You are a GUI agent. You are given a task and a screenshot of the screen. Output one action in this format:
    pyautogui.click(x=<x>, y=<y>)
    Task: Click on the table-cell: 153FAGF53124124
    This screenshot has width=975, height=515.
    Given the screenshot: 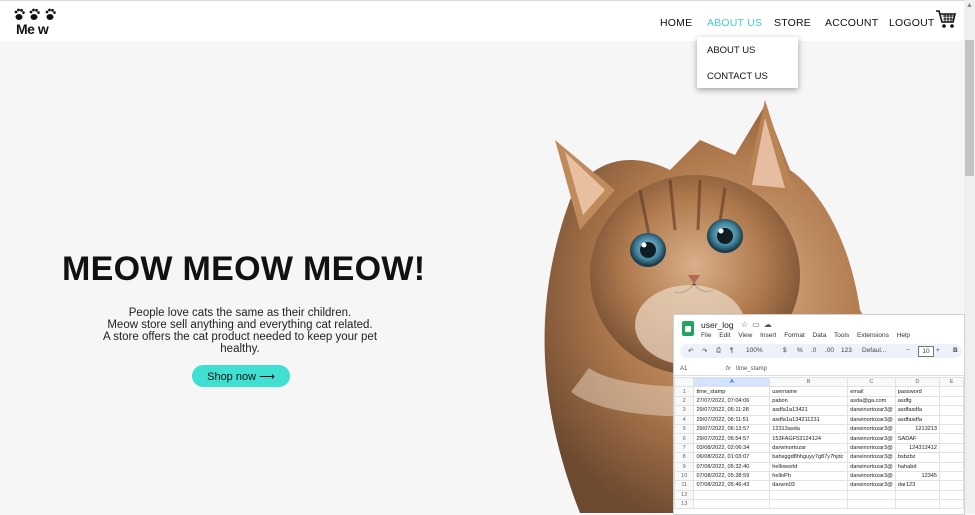 What is the action you would take?
    pyautogui.click(x=809, y=438)
    